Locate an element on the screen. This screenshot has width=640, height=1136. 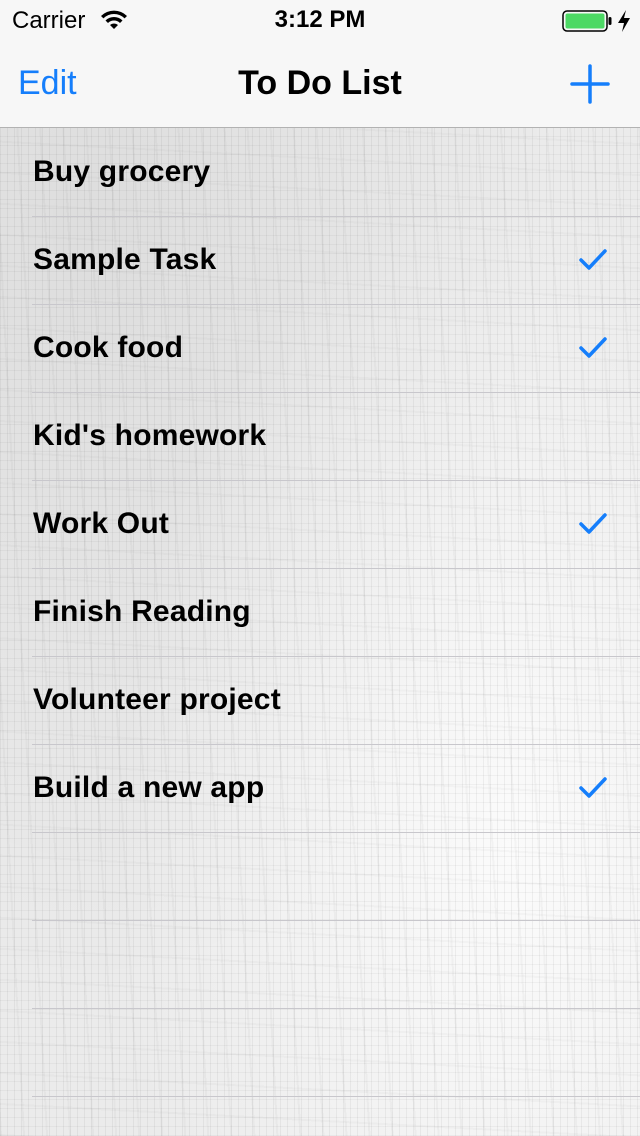
task-row: Work Out is located at coordinates (320, 525).